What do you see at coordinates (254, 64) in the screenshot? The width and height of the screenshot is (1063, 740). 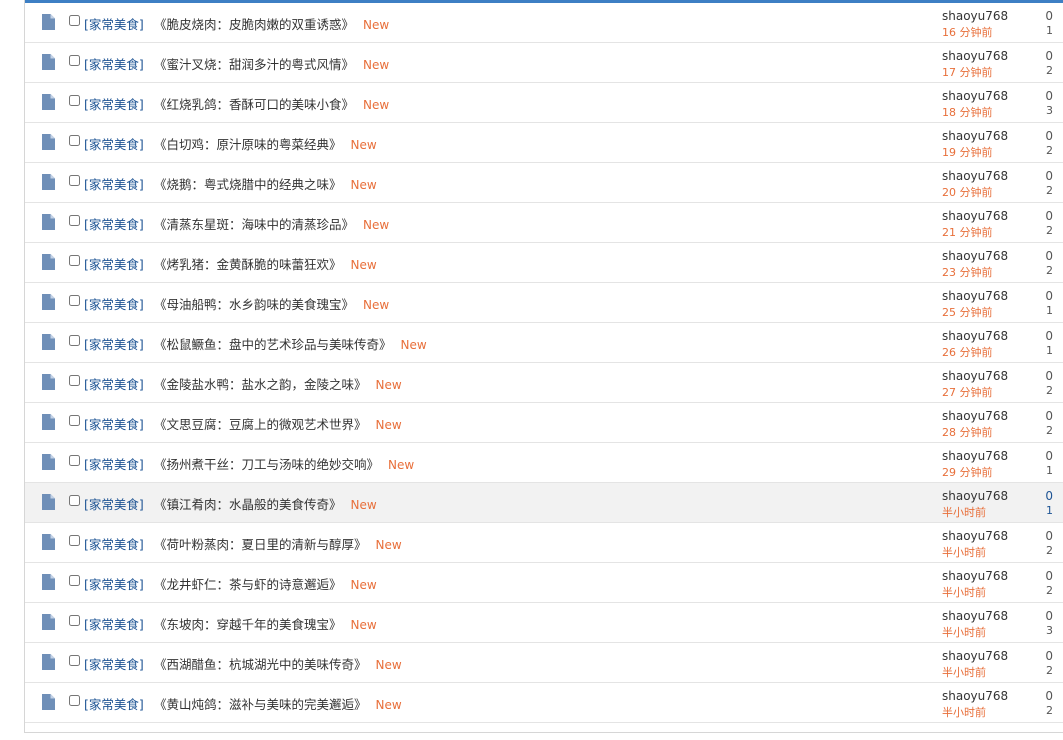 I see `thread-title-link: 《蜜汁叉烧：甜润多汁的粤式风情》` at bounding box center [254, 64].